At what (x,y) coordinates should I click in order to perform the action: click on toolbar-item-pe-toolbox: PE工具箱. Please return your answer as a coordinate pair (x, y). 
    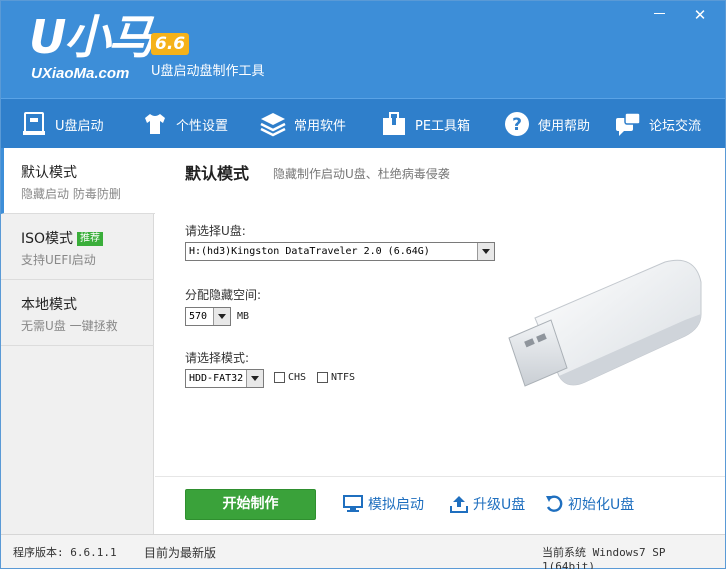
    Looking at the image, I should click on (425, 124).